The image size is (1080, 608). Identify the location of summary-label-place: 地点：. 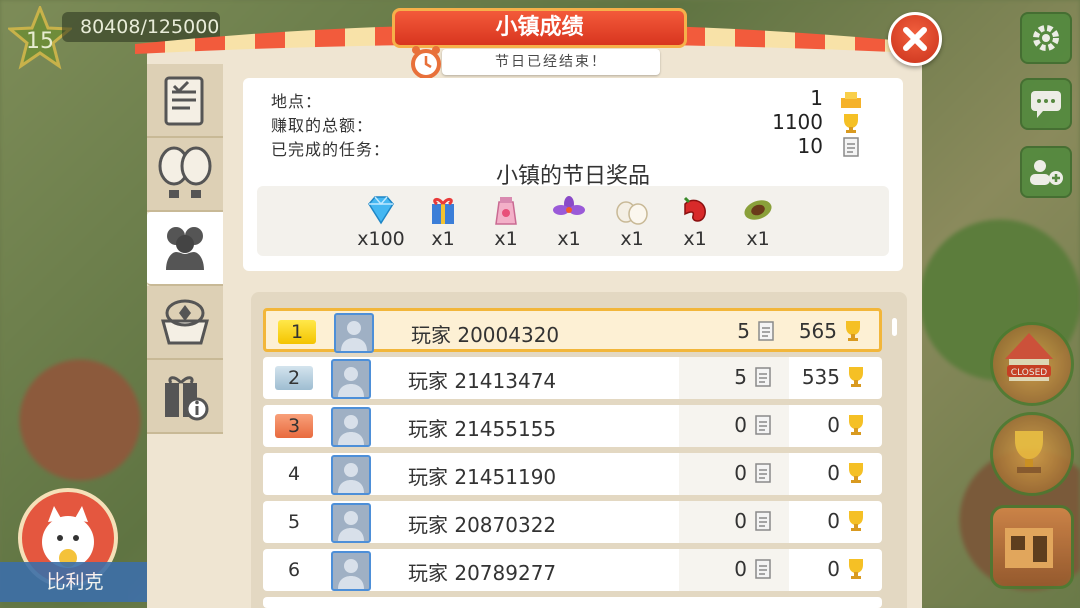
(297, 101).